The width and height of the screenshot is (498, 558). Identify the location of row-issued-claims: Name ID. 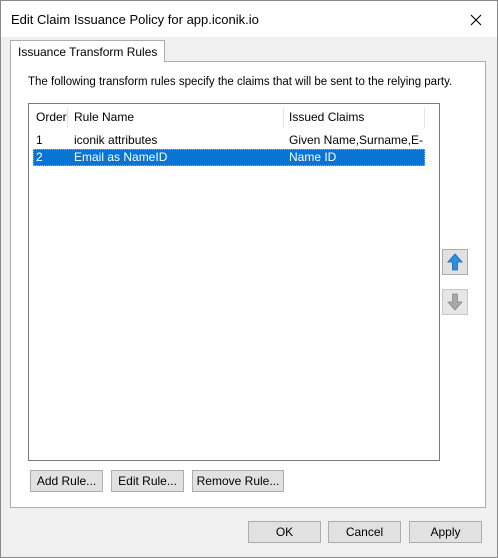
(313, 157).